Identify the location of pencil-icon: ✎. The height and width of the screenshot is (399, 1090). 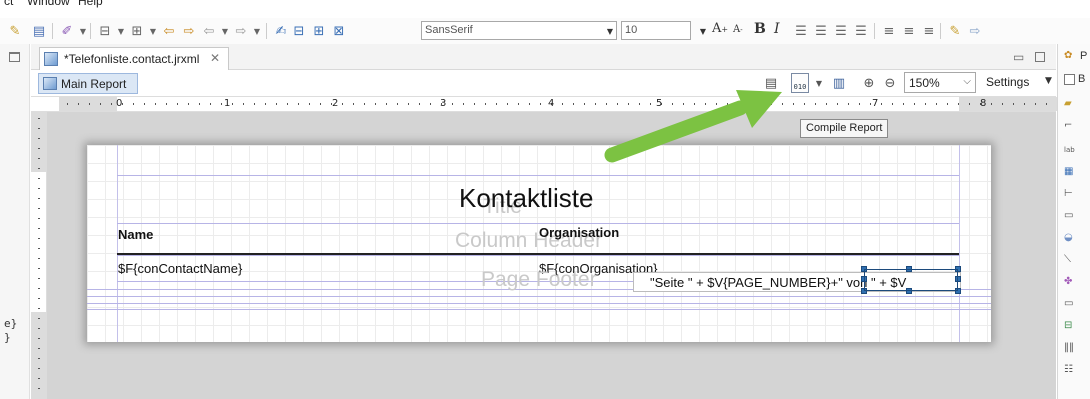
(955, 31).